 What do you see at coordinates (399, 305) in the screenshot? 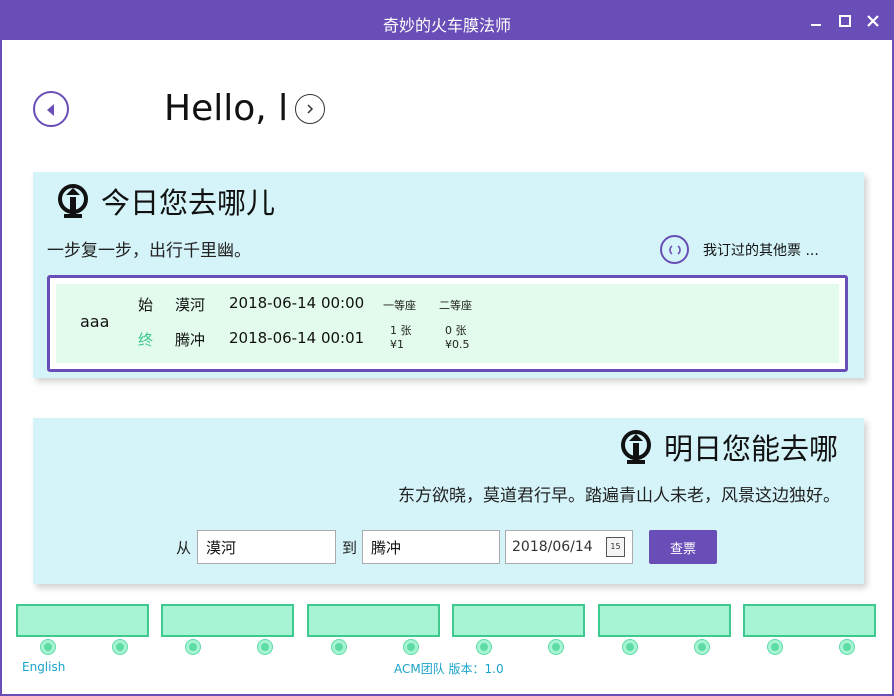
I see `seat1-name: 一等座` at bounding box center [399, 305].